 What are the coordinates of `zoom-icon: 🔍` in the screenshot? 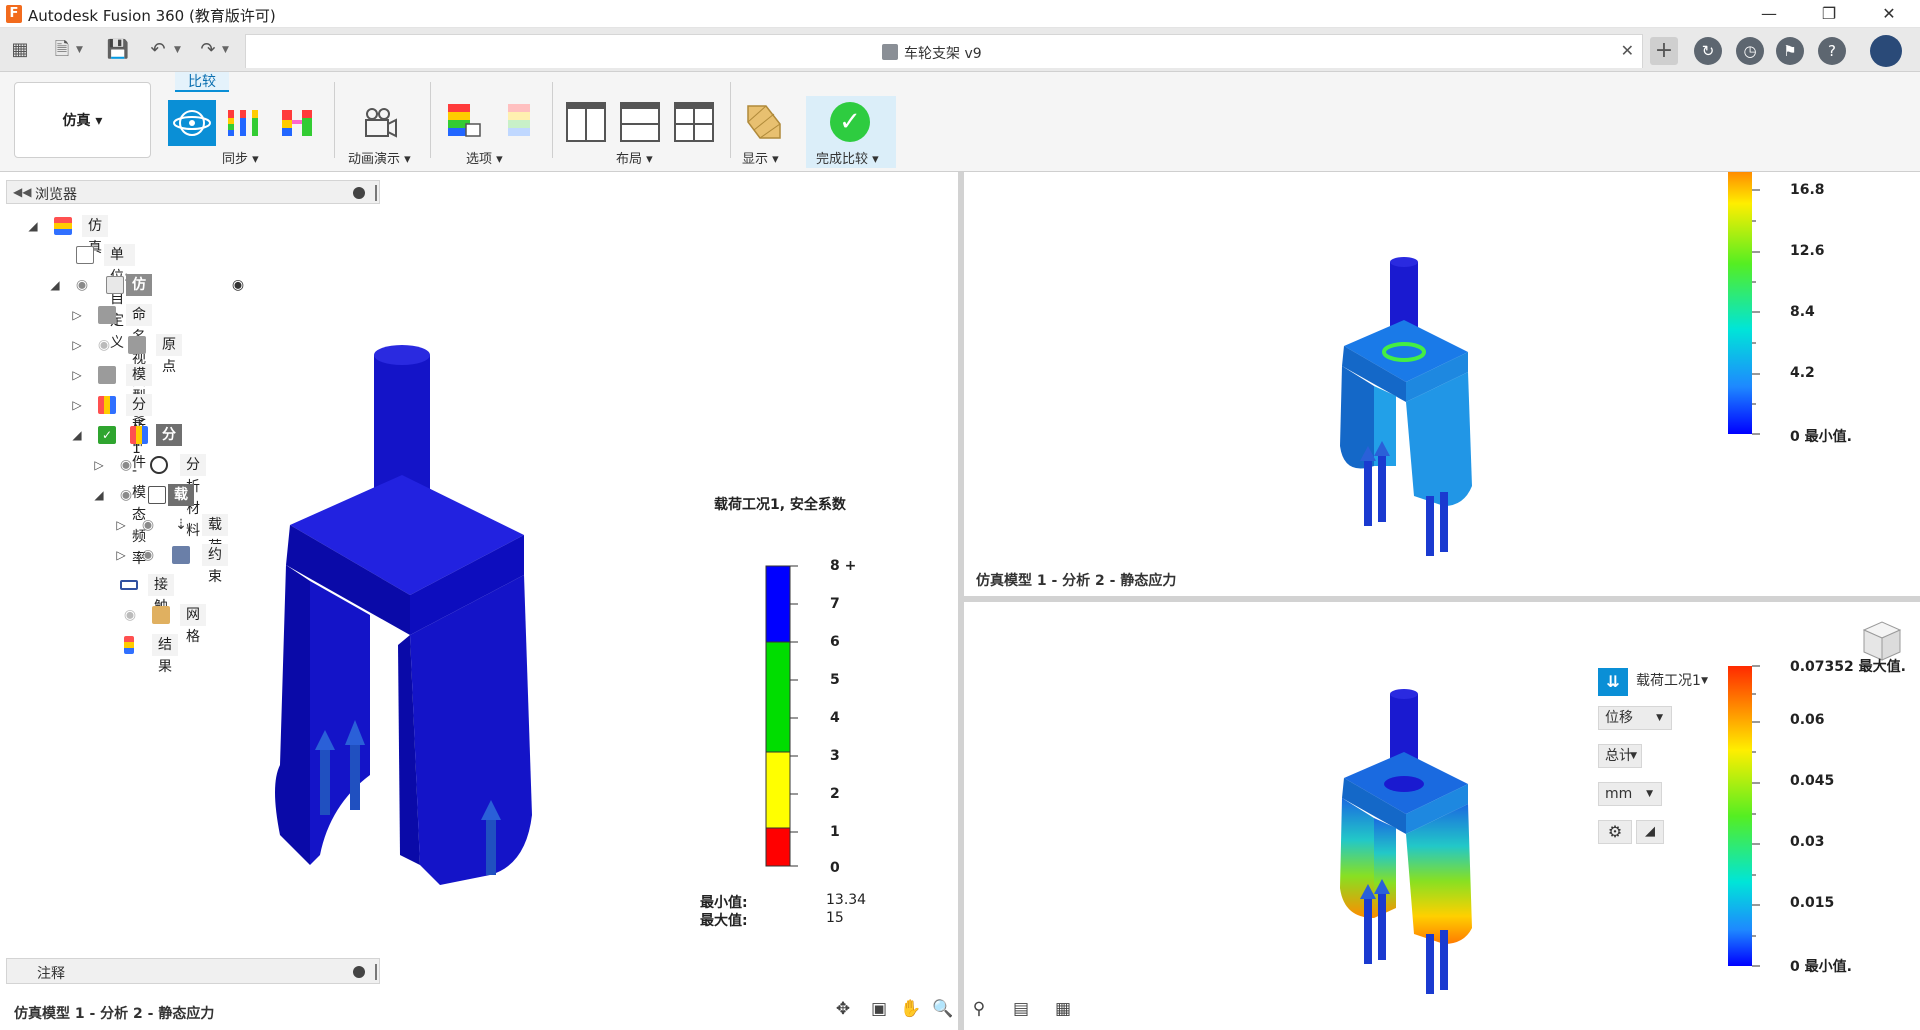 It's located at (943, 1009).